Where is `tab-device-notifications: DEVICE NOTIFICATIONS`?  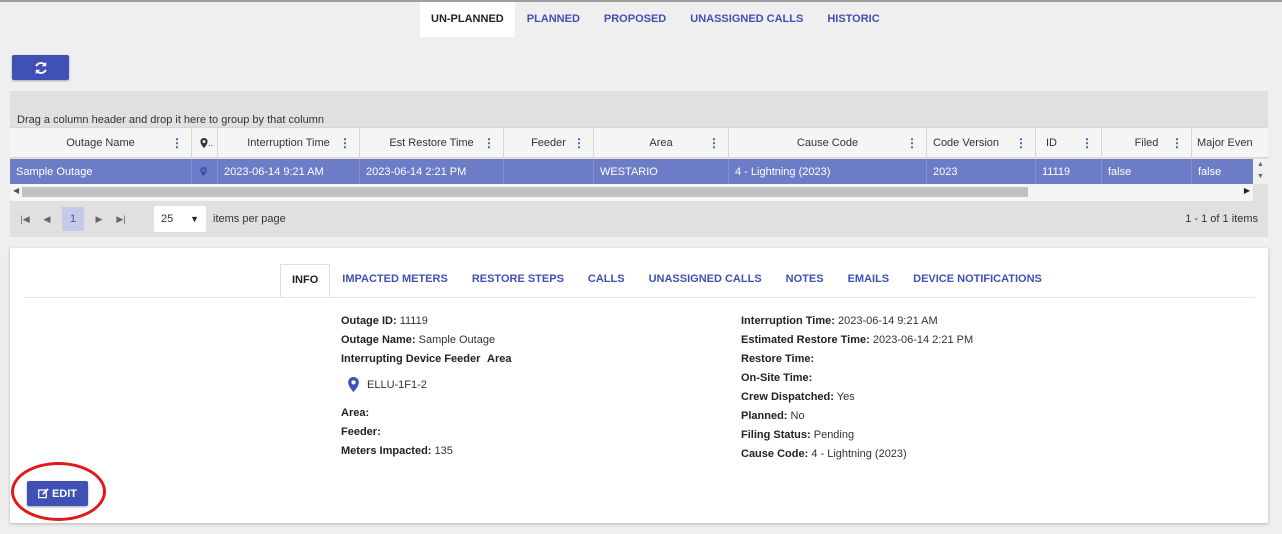 tab-device-notifications: DEVICE NOTIFICATIONS is located at coordinates (977, 281).